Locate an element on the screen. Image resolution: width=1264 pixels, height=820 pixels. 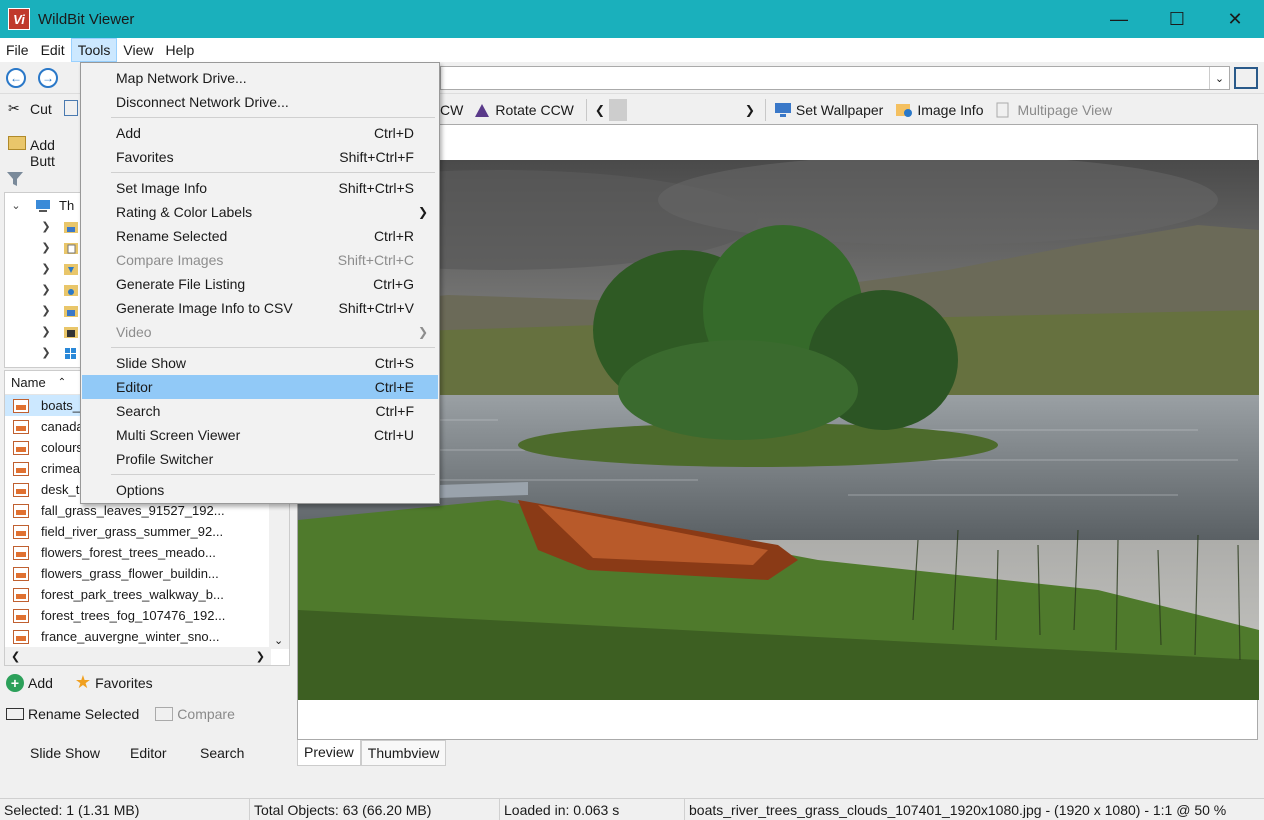
image-info-button: Image Info is located at coordinates (939, 110).